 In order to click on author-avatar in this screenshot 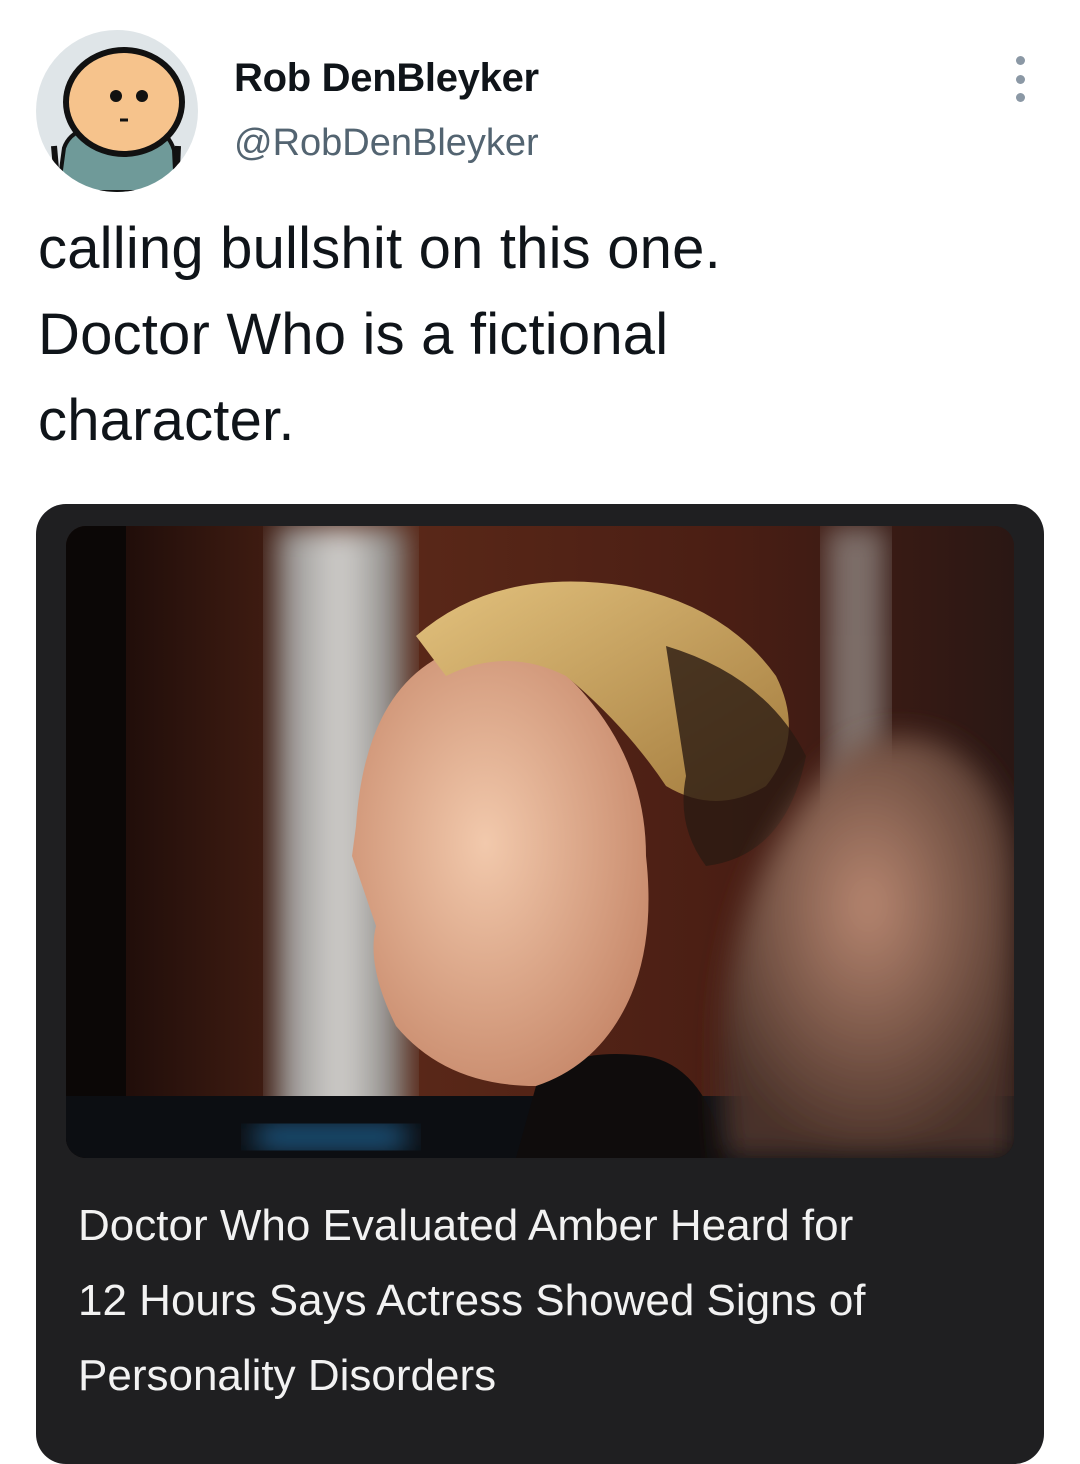, I will do `click(117, 111)`.